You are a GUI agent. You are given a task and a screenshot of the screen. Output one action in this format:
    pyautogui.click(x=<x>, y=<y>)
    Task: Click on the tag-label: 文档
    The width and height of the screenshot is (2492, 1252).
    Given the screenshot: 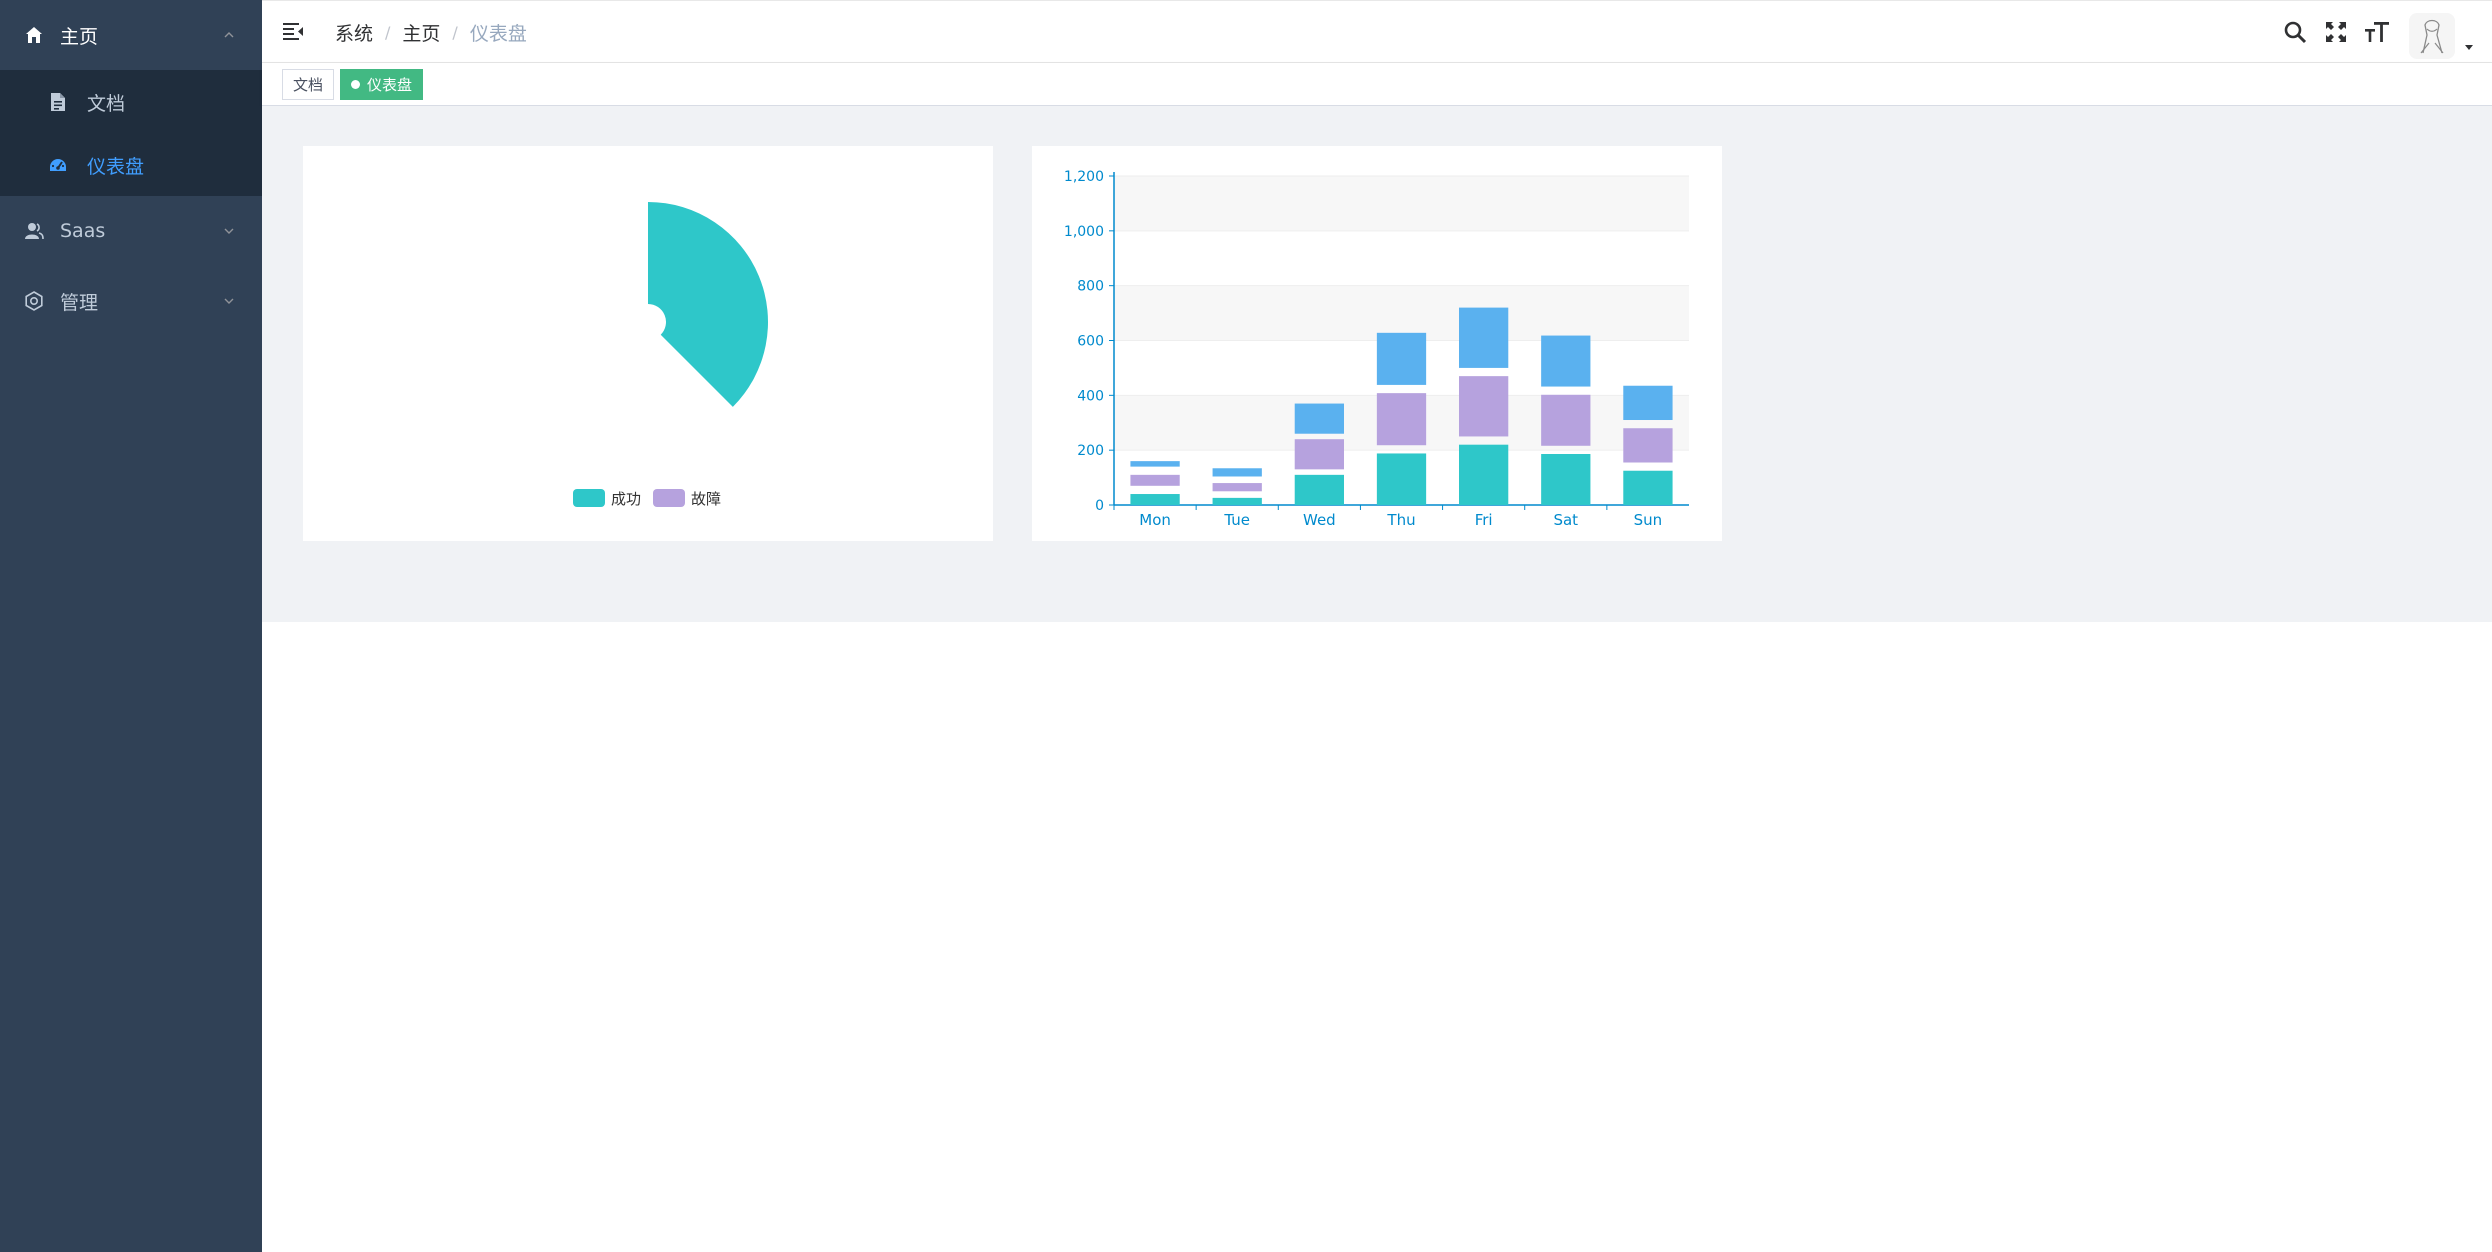 What is the action you would take?
    pyautogui.click(x=308, y=85)
    